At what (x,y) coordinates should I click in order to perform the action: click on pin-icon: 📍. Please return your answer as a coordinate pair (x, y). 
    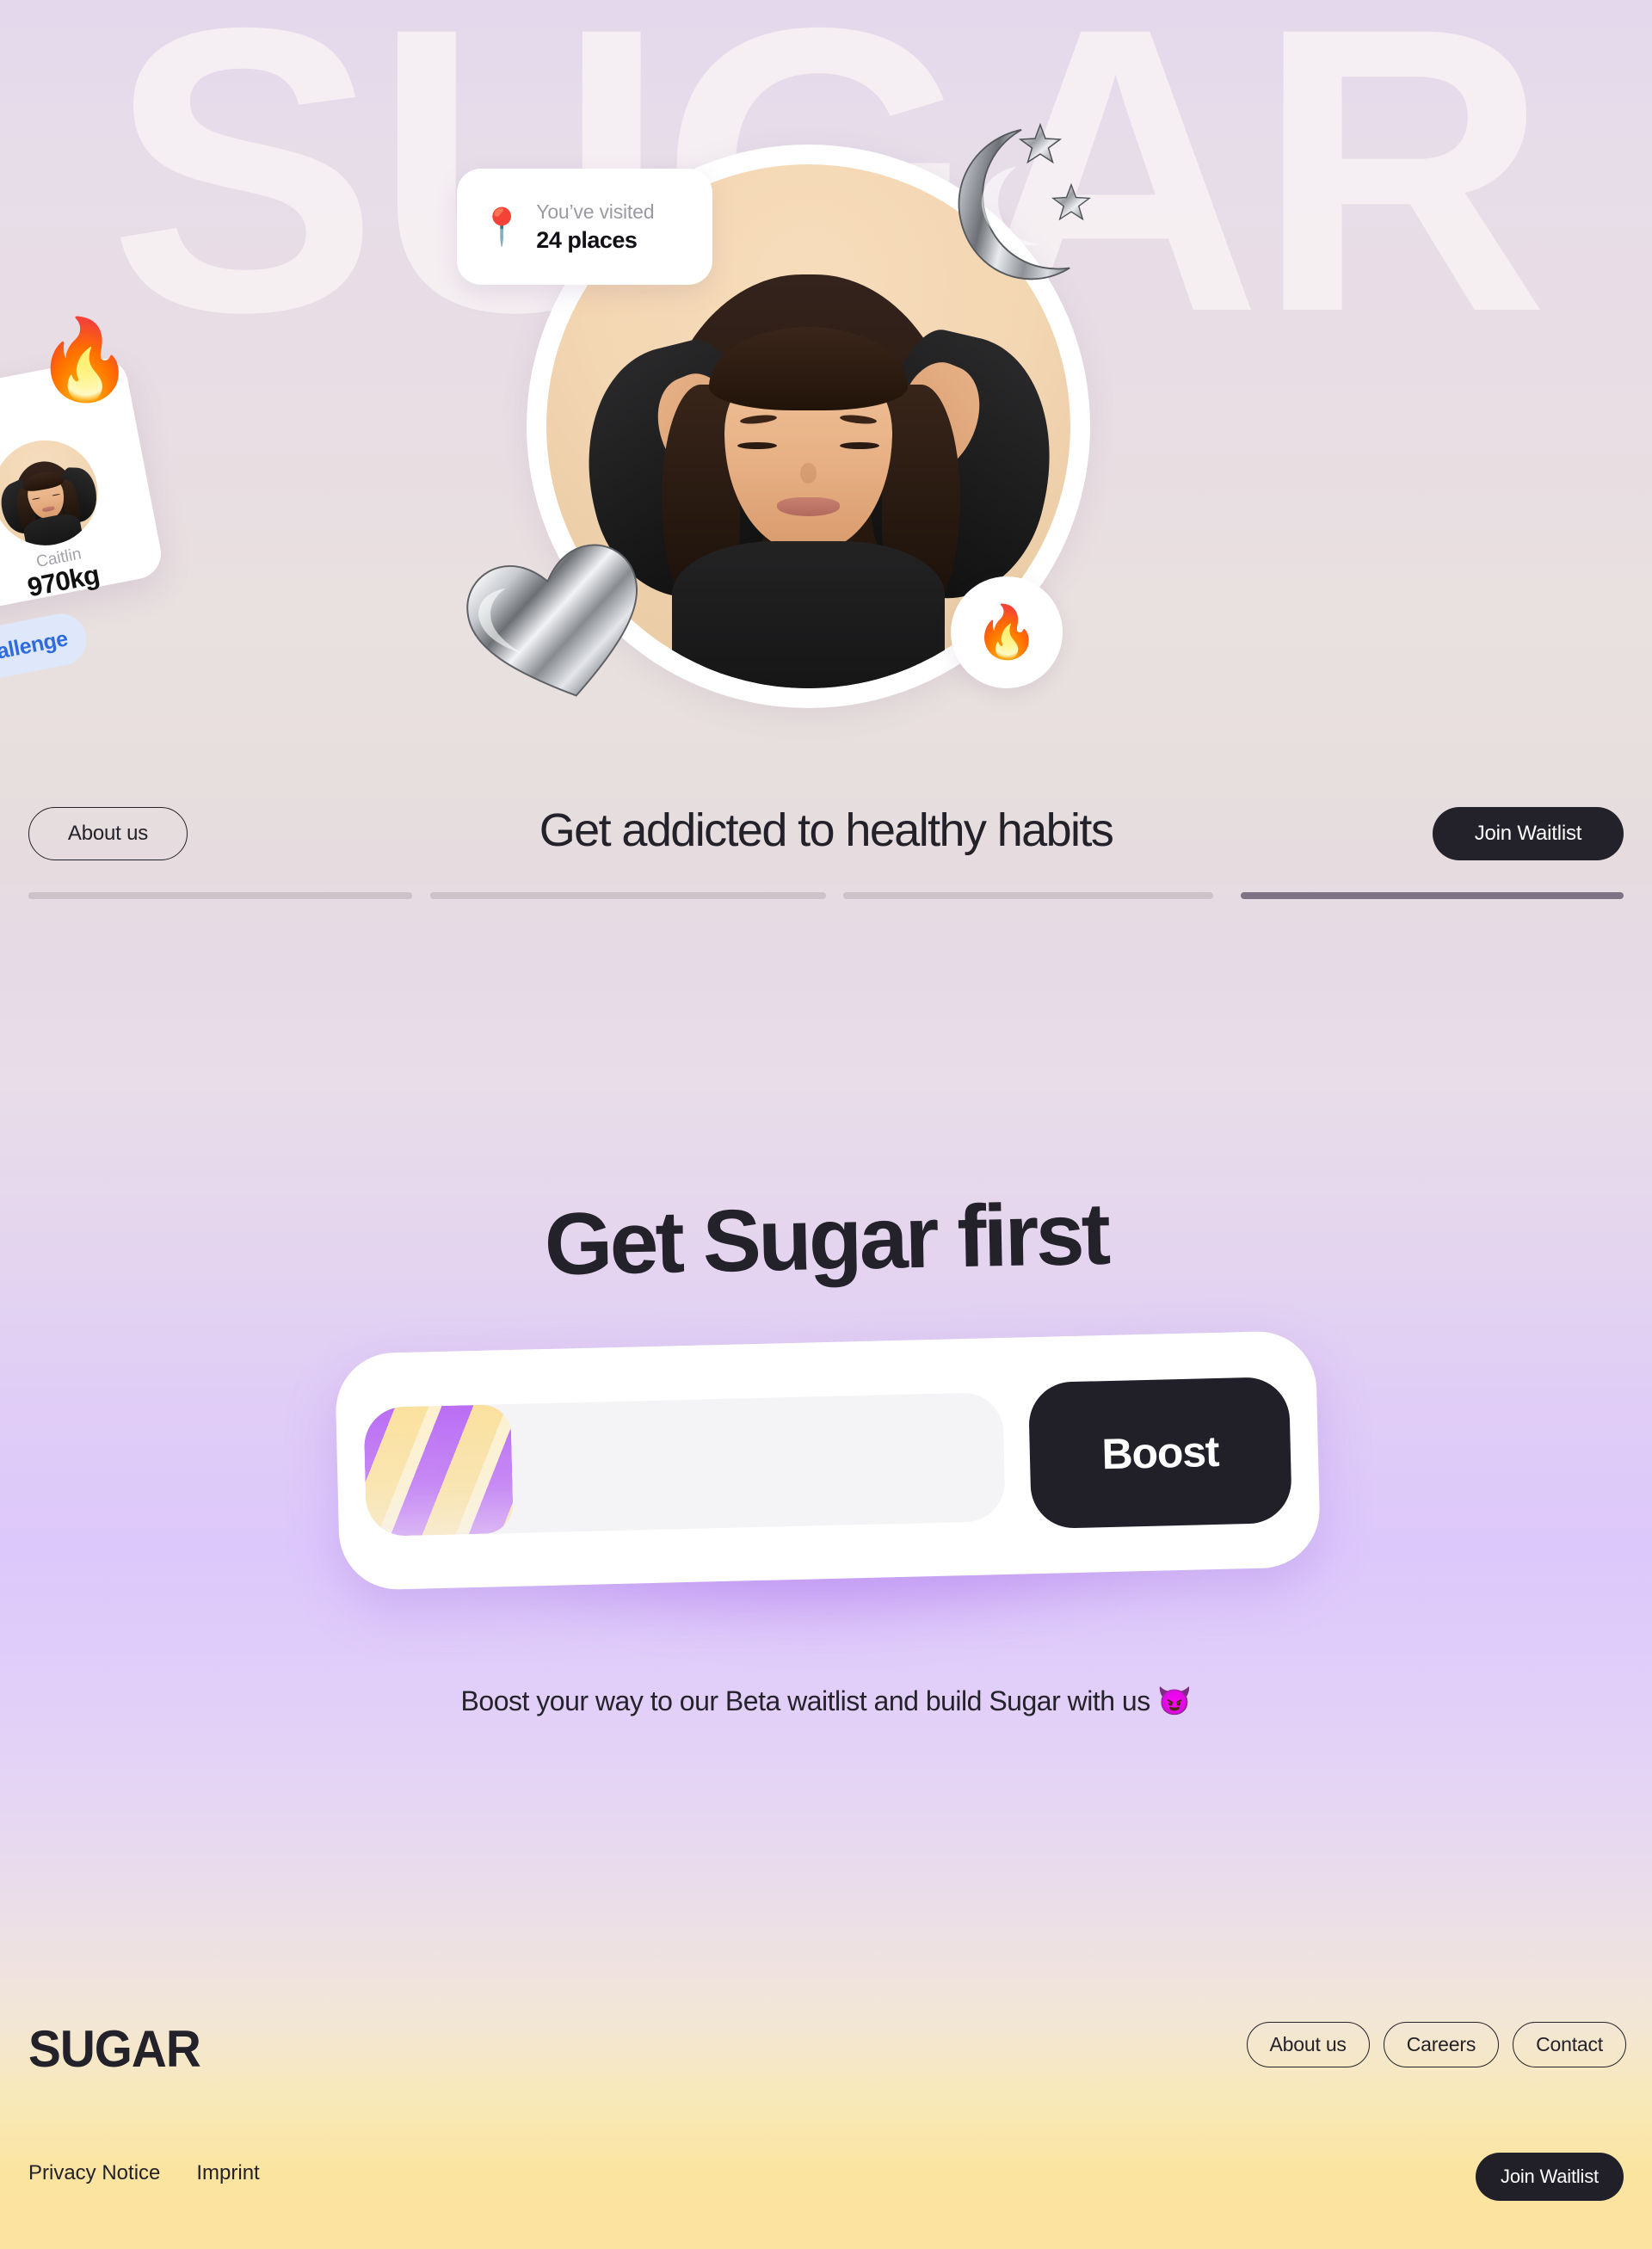
    Looking at the image, I should click on (502, 226).